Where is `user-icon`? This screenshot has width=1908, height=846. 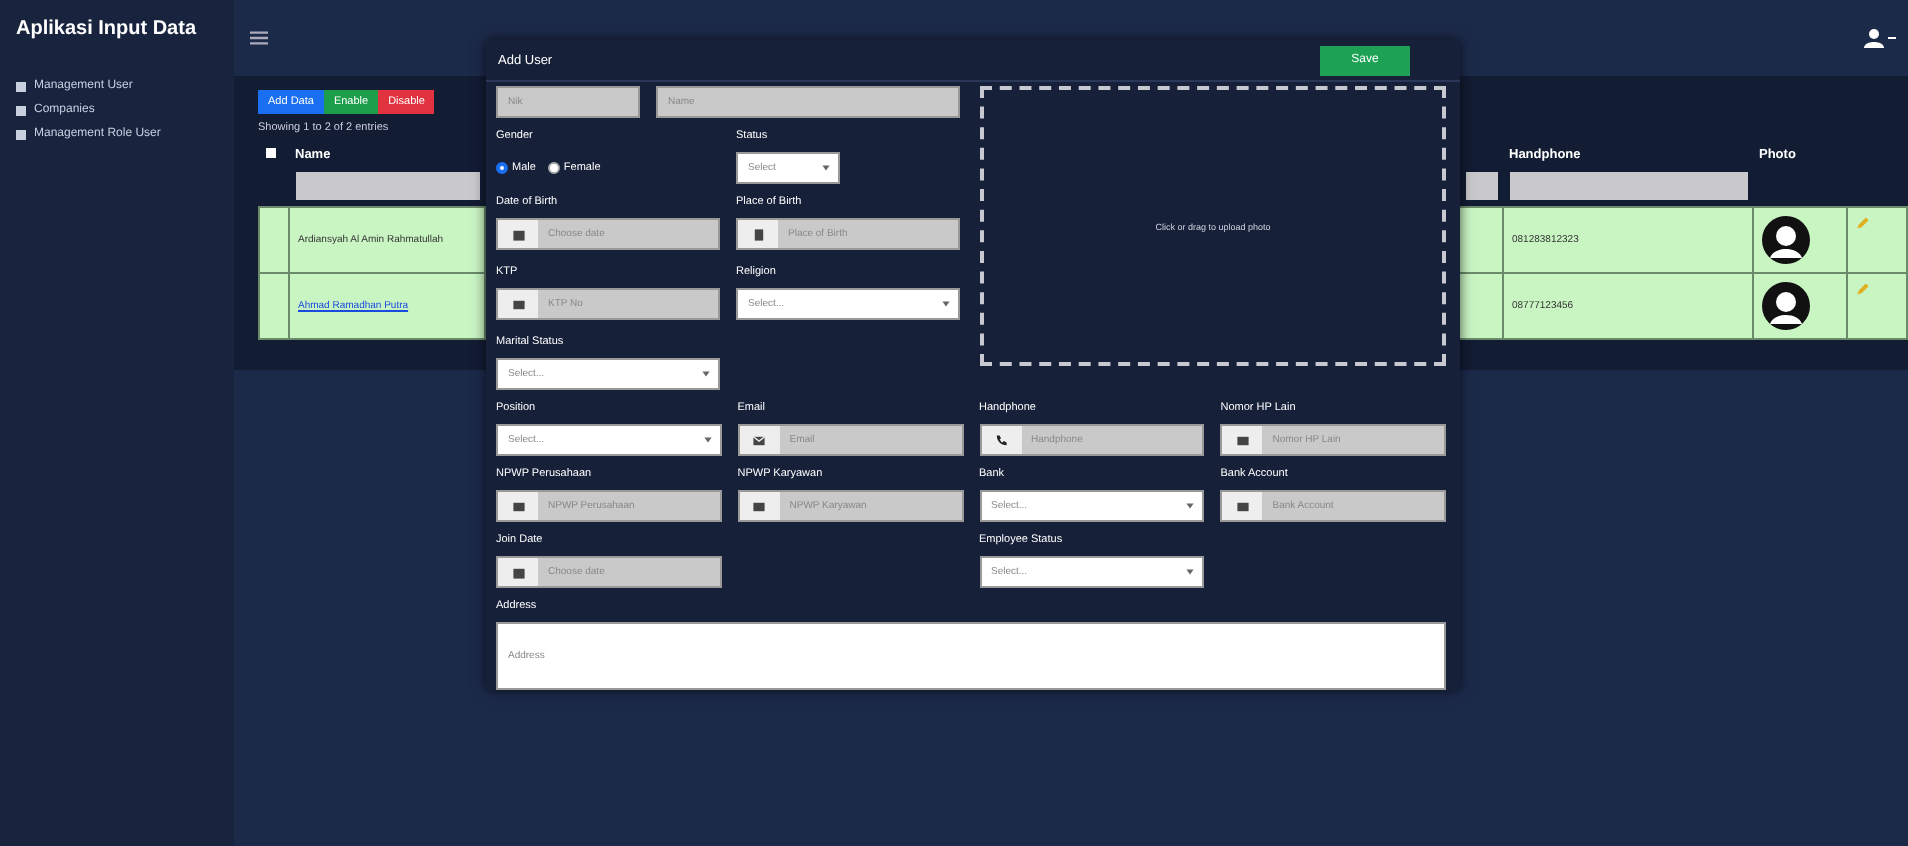
user-icon is located at coordinates (1880, 38).